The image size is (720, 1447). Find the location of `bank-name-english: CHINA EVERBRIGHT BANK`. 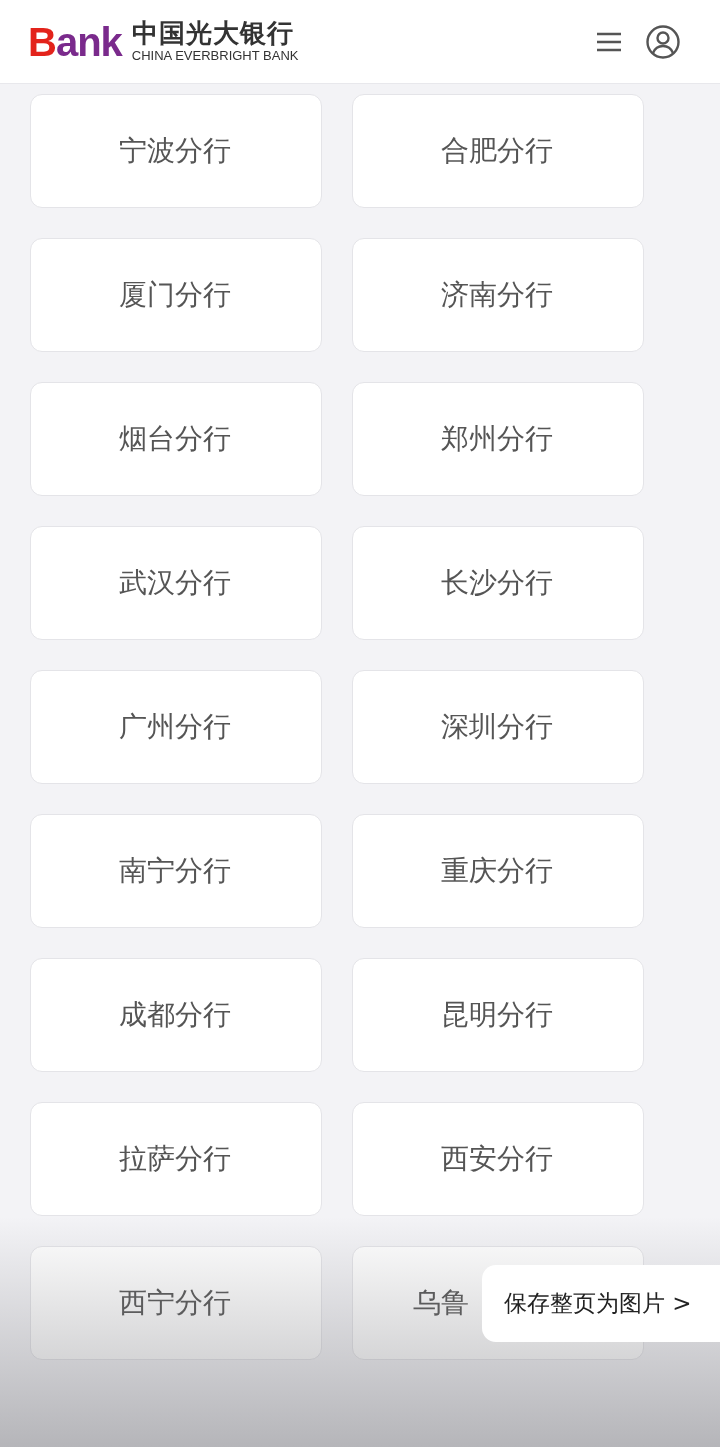

bank-name-english: CHINA EVERBRIGHT BANK is located at coordinates (215, 56).